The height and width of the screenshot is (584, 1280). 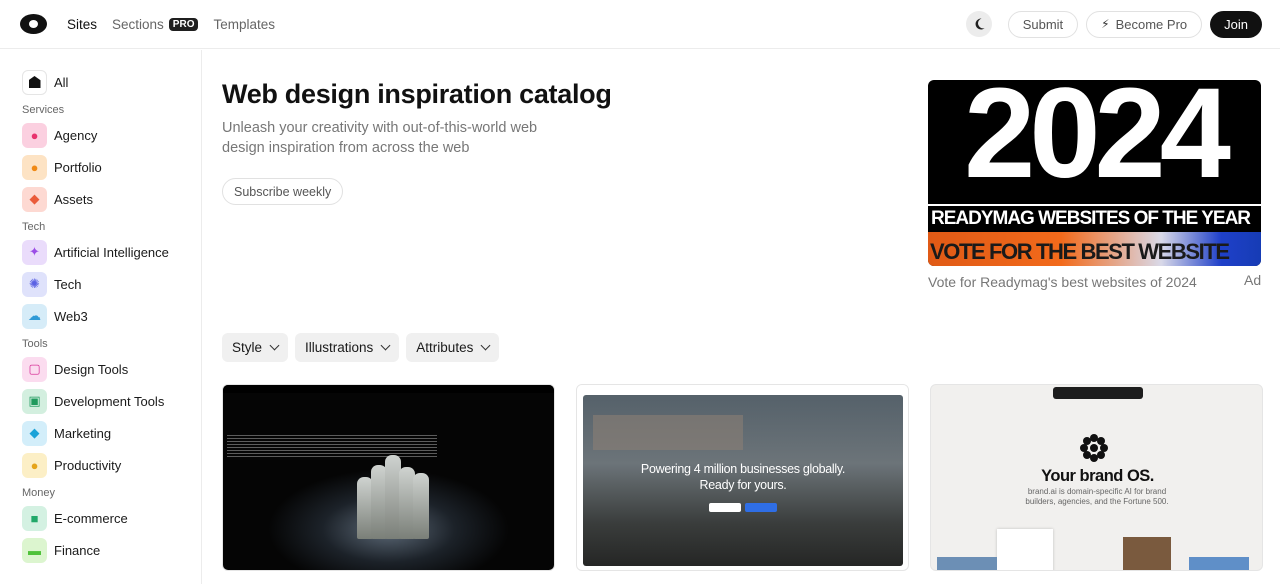 What do you see at coordinates (35, 344) in the screenshot?
I see `sidebar-group-title: Tools` at bounding box center [35, 344].